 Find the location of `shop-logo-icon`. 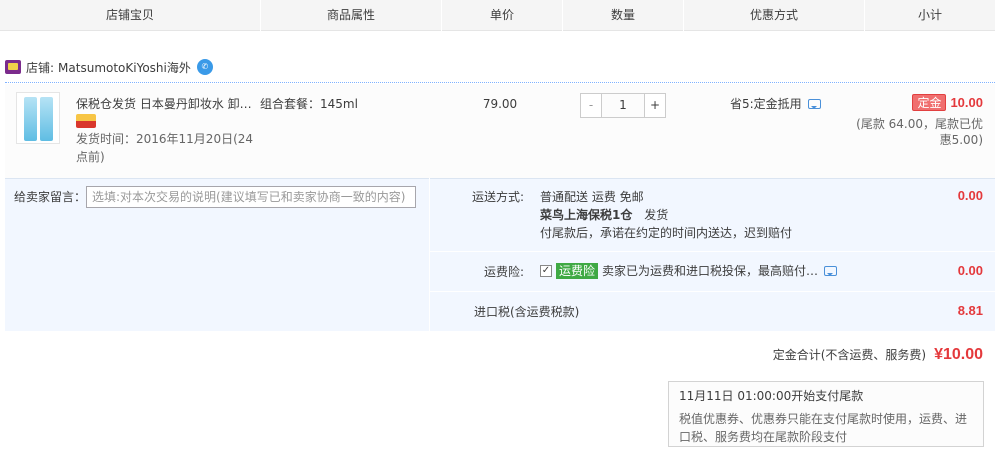

shop-logo-icon is located at coordinates (13, 67).